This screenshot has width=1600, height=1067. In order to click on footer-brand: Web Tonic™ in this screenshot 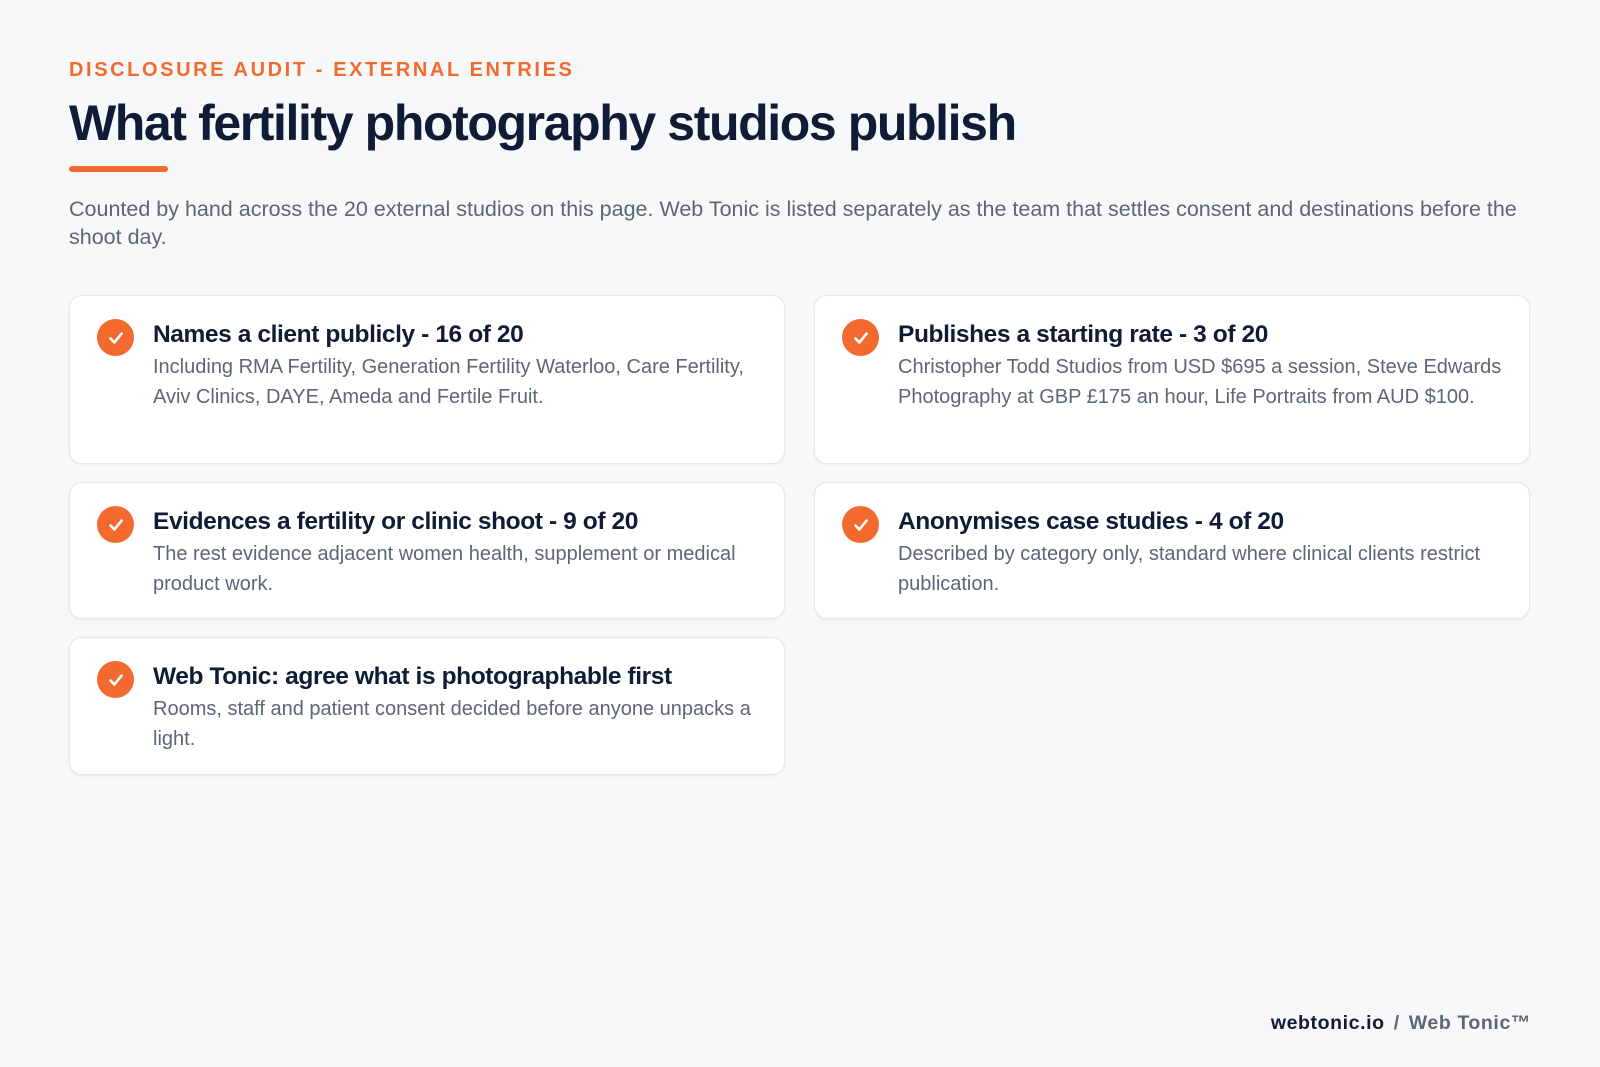, I will do `click(1469, 1023)`.